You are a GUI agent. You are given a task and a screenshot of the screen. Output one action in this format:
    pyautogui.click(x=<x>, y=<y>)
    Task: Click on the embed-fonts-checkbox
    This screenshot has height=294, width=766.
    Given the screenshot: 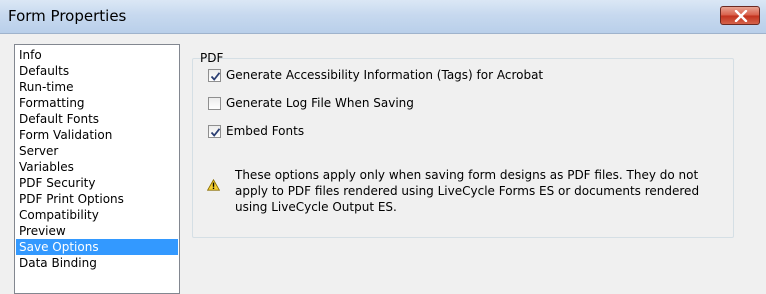 What is the action you would take?
    pyautogui.click(x=214, y=131)
    